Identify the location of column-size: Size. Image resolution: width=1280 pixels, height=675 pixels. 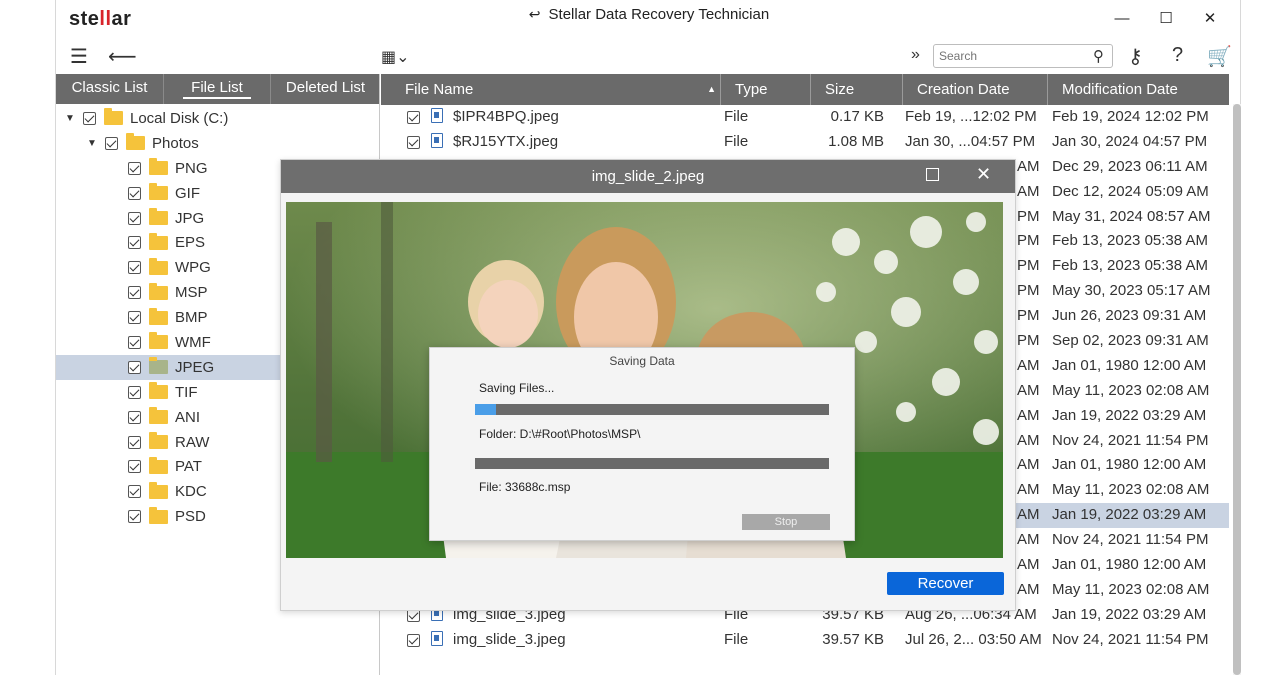
(857, 89).